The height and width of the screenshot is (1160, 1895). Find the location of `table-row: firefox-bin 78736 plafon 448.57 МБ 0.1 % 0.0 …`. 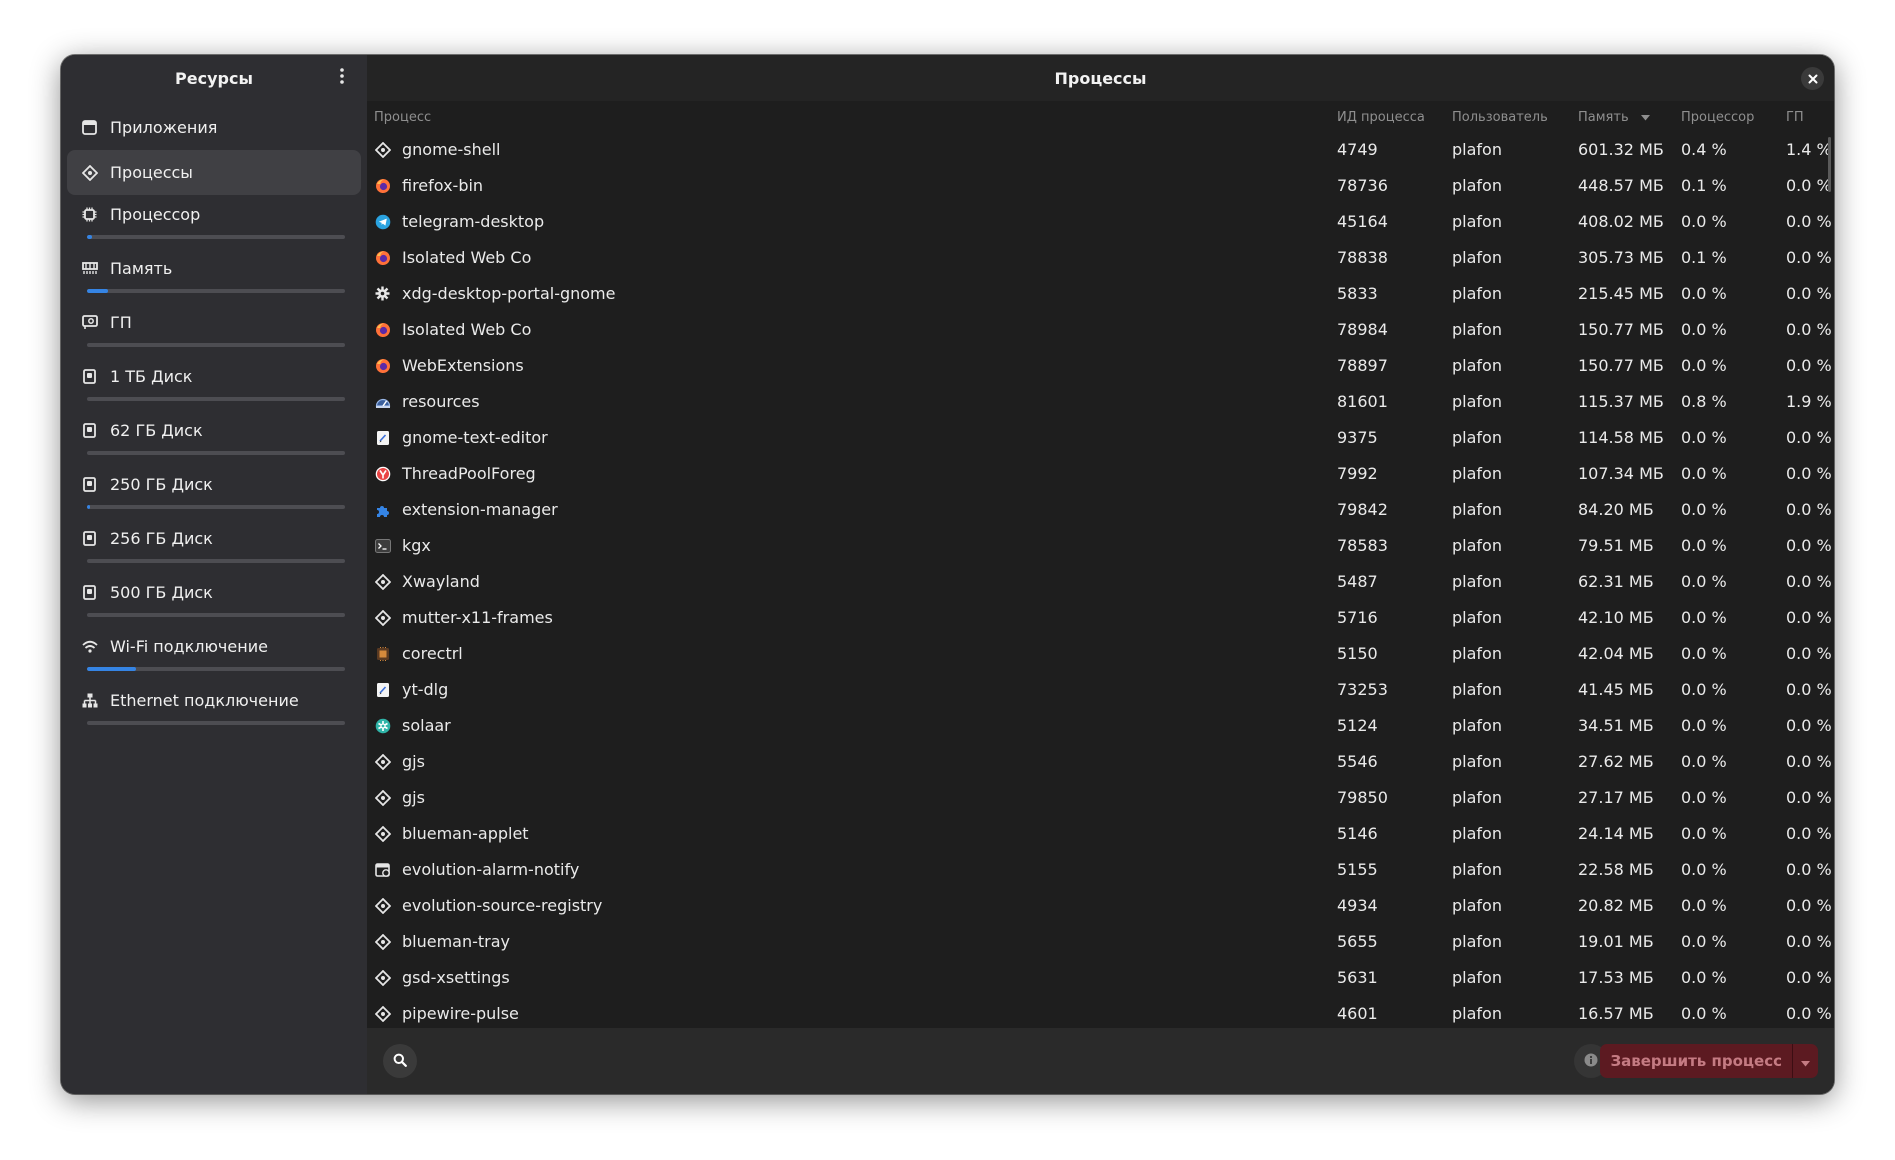

table-row: firefox-bin 78736 plafon 448.57 МБ 0.1 % 0.0 … is located at coordinates (1100, 185).